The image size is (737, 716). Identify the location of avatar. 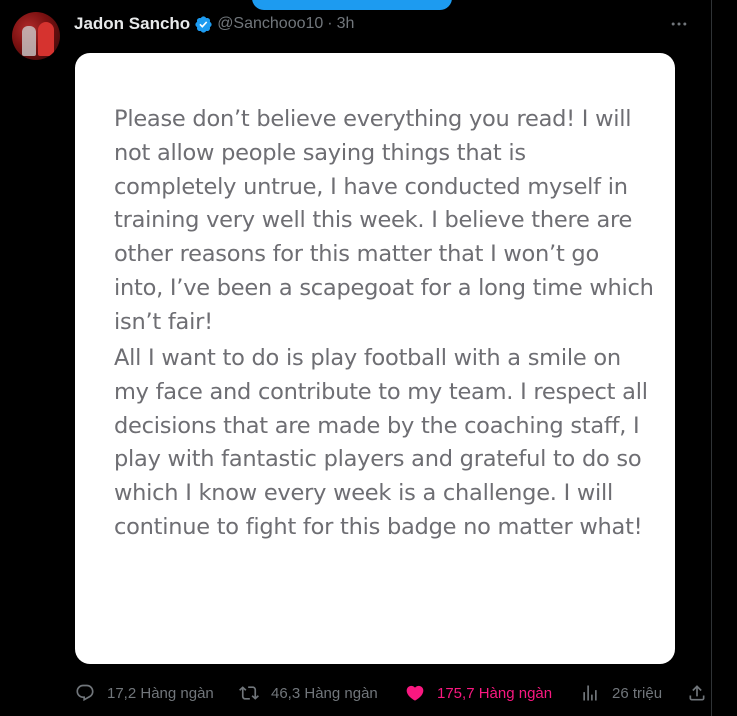
(36, 36).